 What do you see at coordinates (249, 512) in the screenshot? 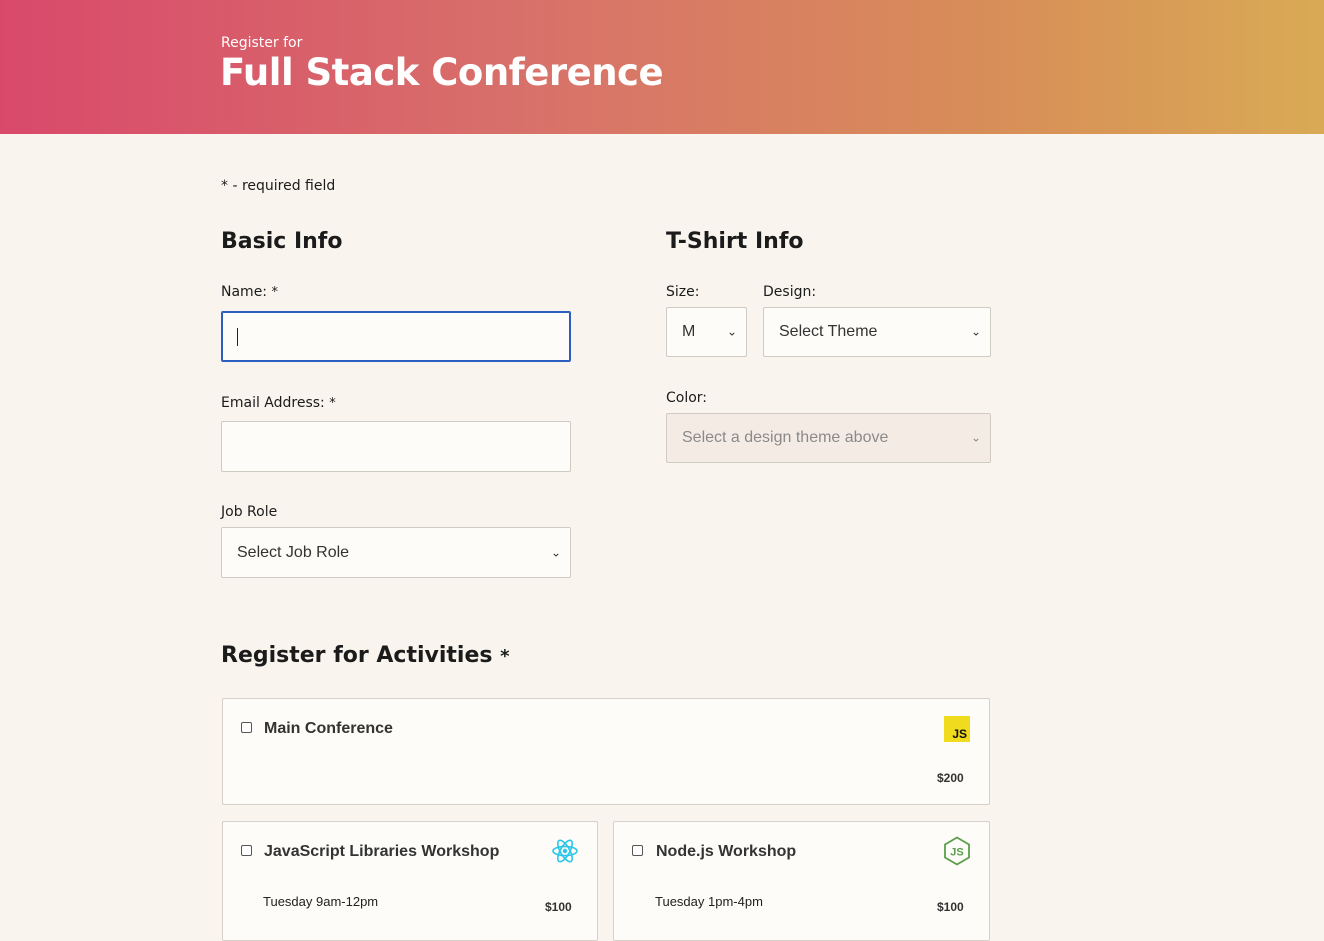
I see `job-role-label: Job Role` at bounding box center [249, 512].